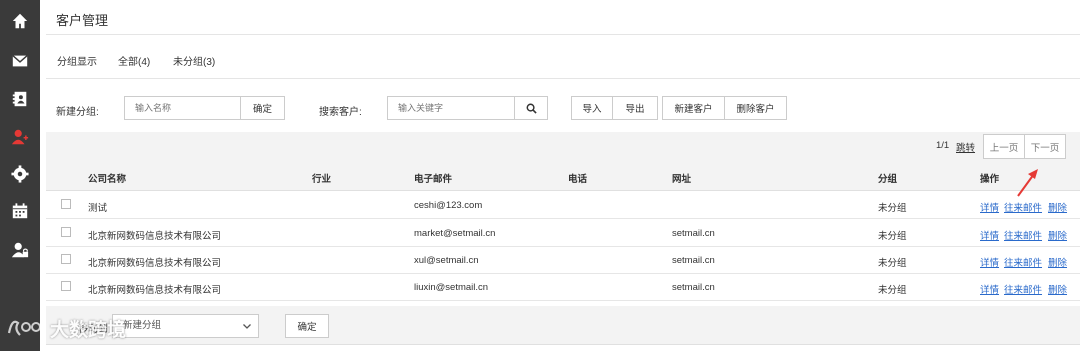 This screenshot has height=351, width=1080. Describe the element at coordinates (247, 326) in the screenshot. I see `chevron-down-icon` at that location.